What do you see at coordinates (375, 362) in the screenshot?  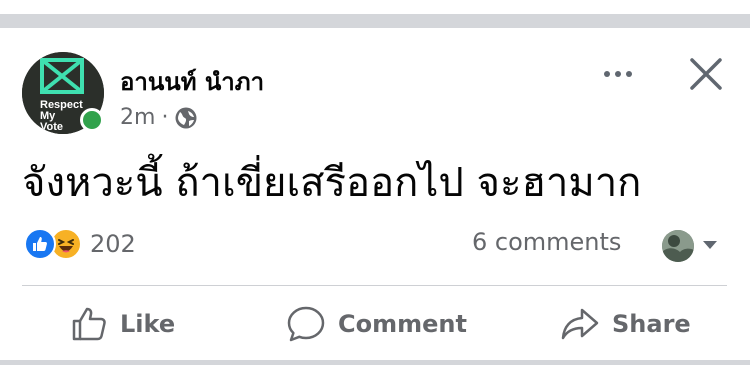 I see `bottom-separator` at bounding box center [375, 362].